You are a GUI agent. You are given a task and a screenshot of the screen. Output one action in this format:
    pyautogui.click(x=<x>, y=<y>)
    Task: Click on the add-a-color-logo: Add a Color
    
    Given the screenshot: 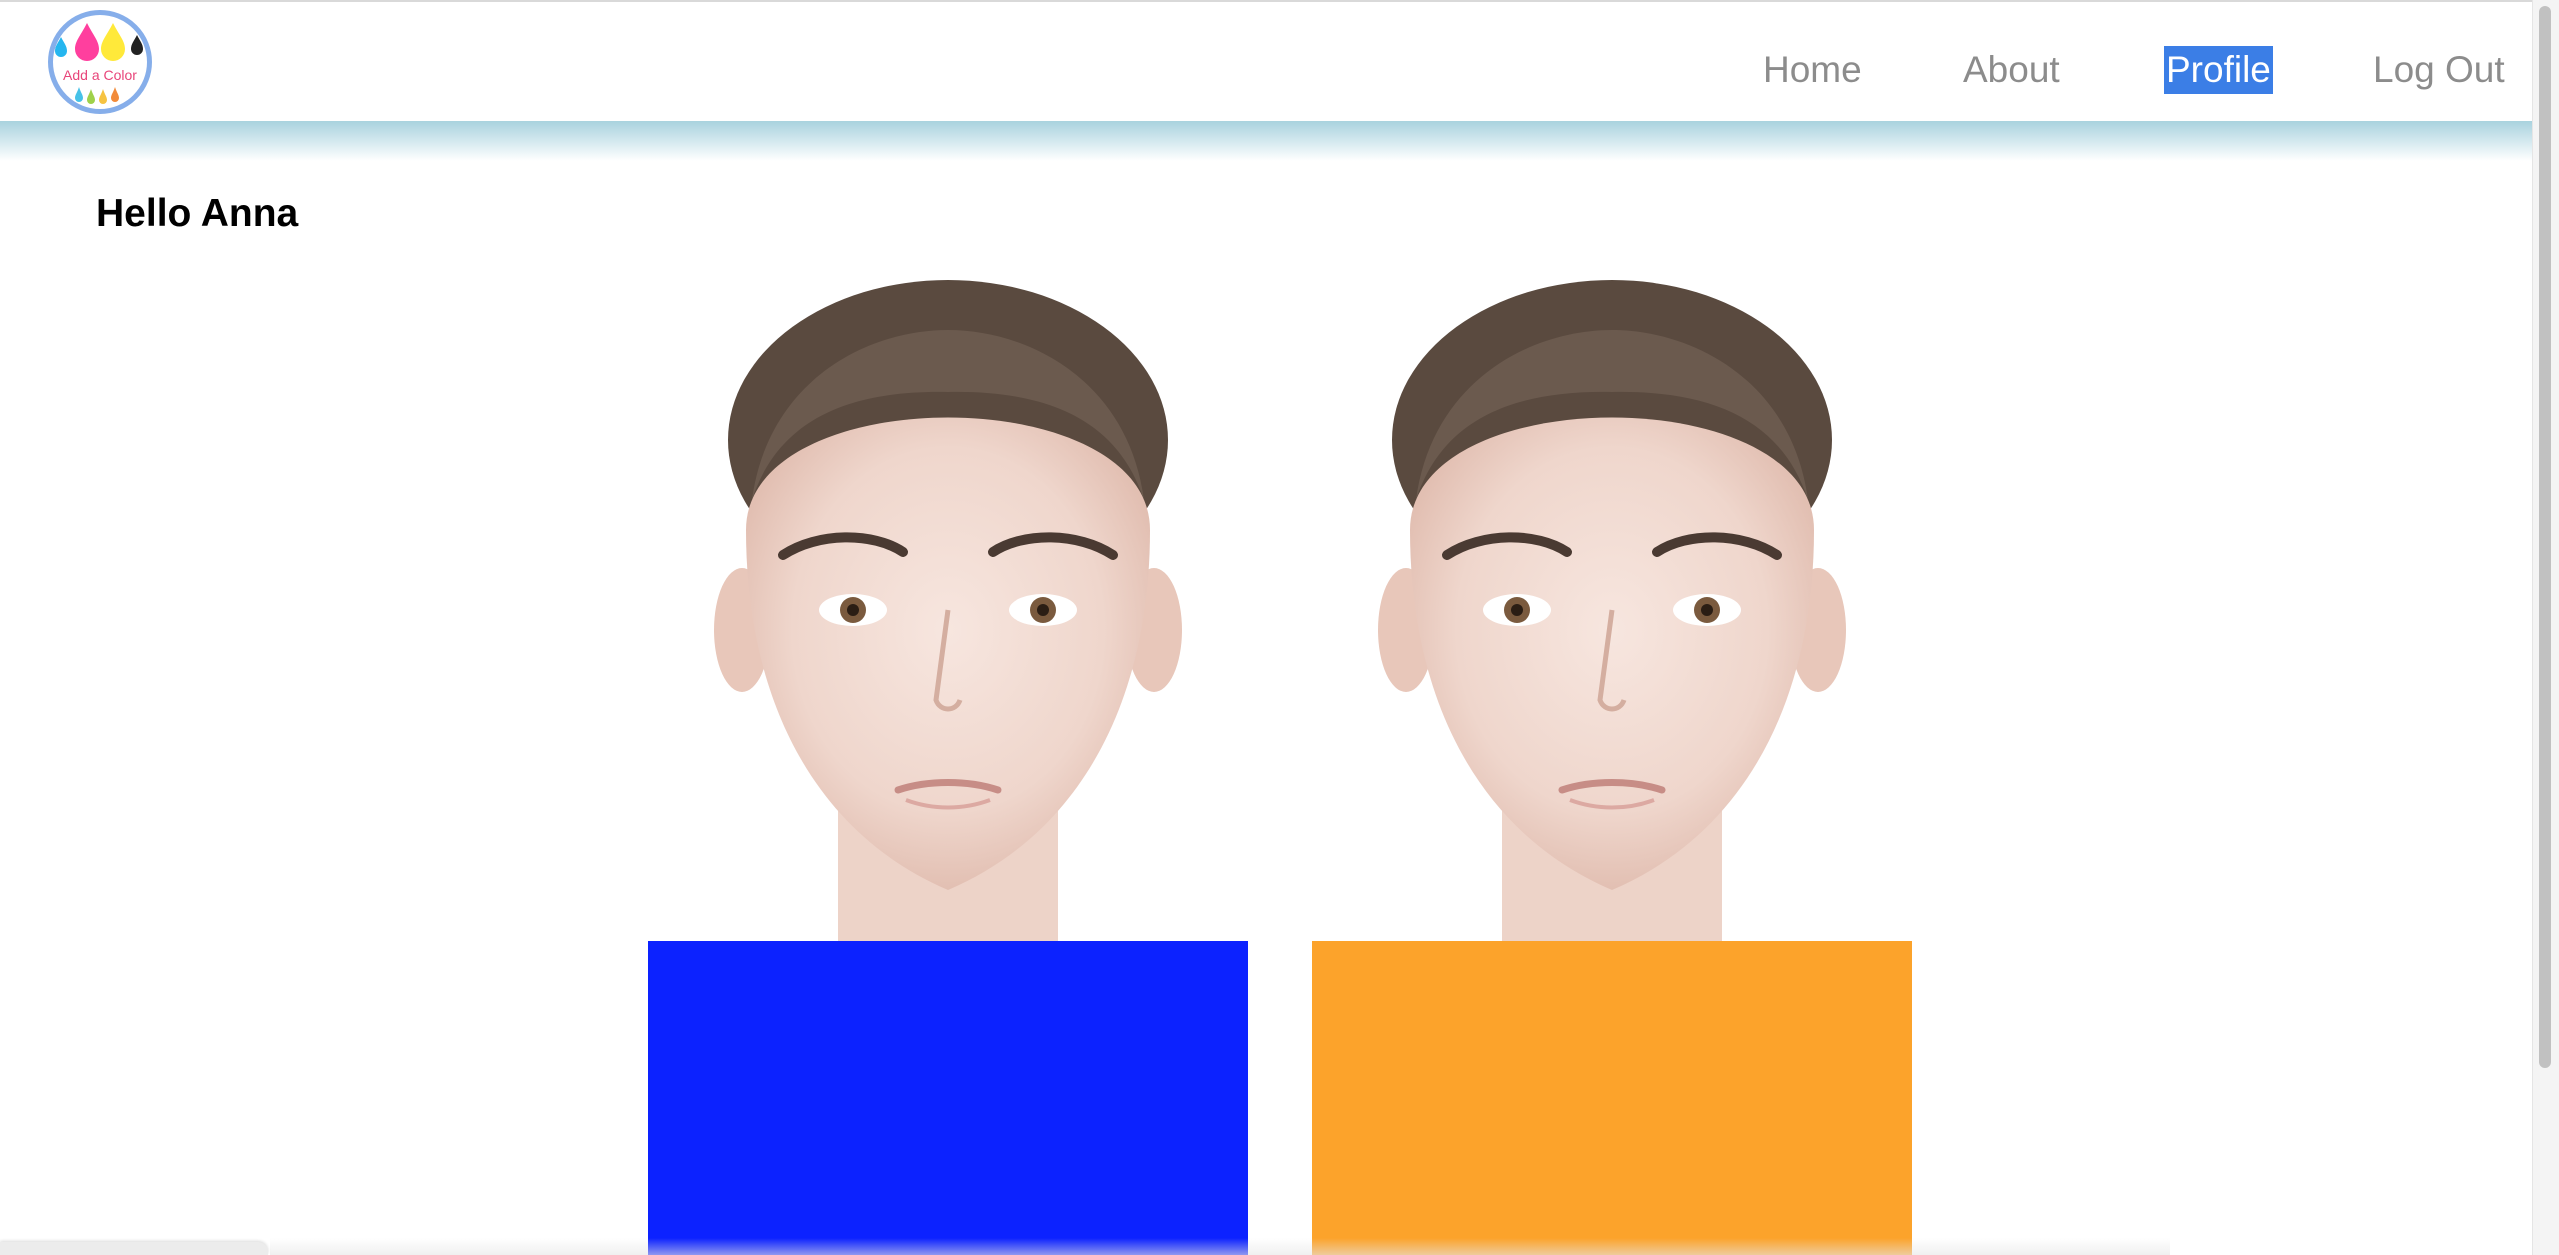 What is the action you would take?
    pyautogui.click(x=100, y=62)
    